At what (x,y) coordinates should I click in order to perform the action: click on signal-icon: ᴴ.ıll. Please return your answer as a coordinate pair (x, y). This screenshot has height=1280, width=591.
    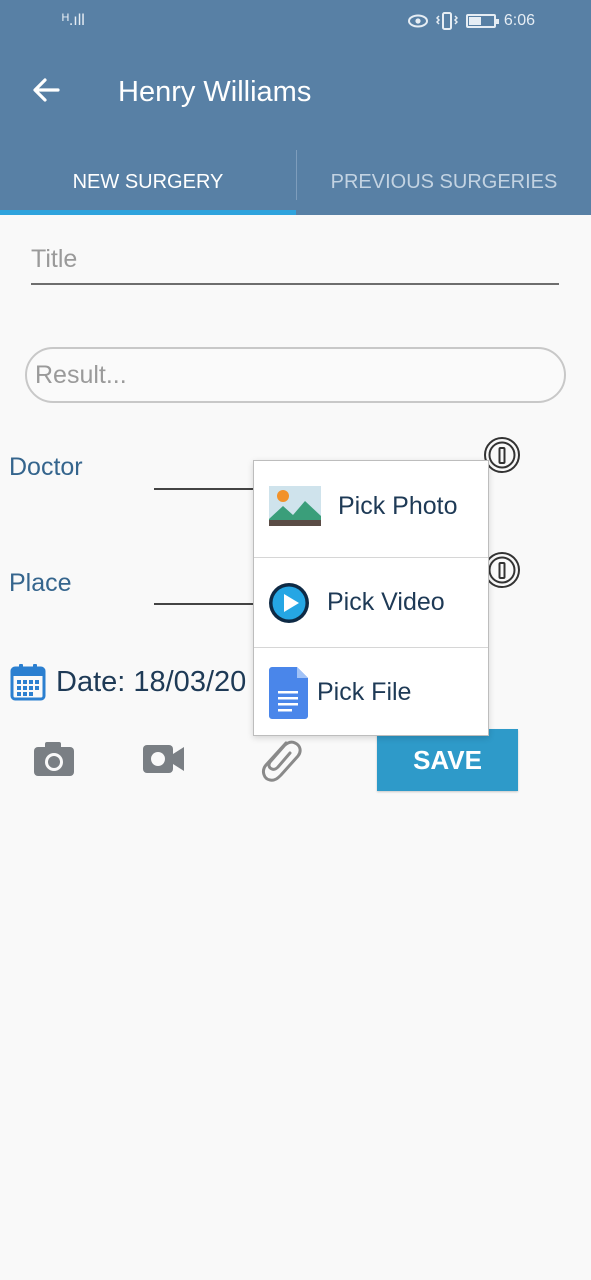
    Looking at the image, I should click on (73, 20).